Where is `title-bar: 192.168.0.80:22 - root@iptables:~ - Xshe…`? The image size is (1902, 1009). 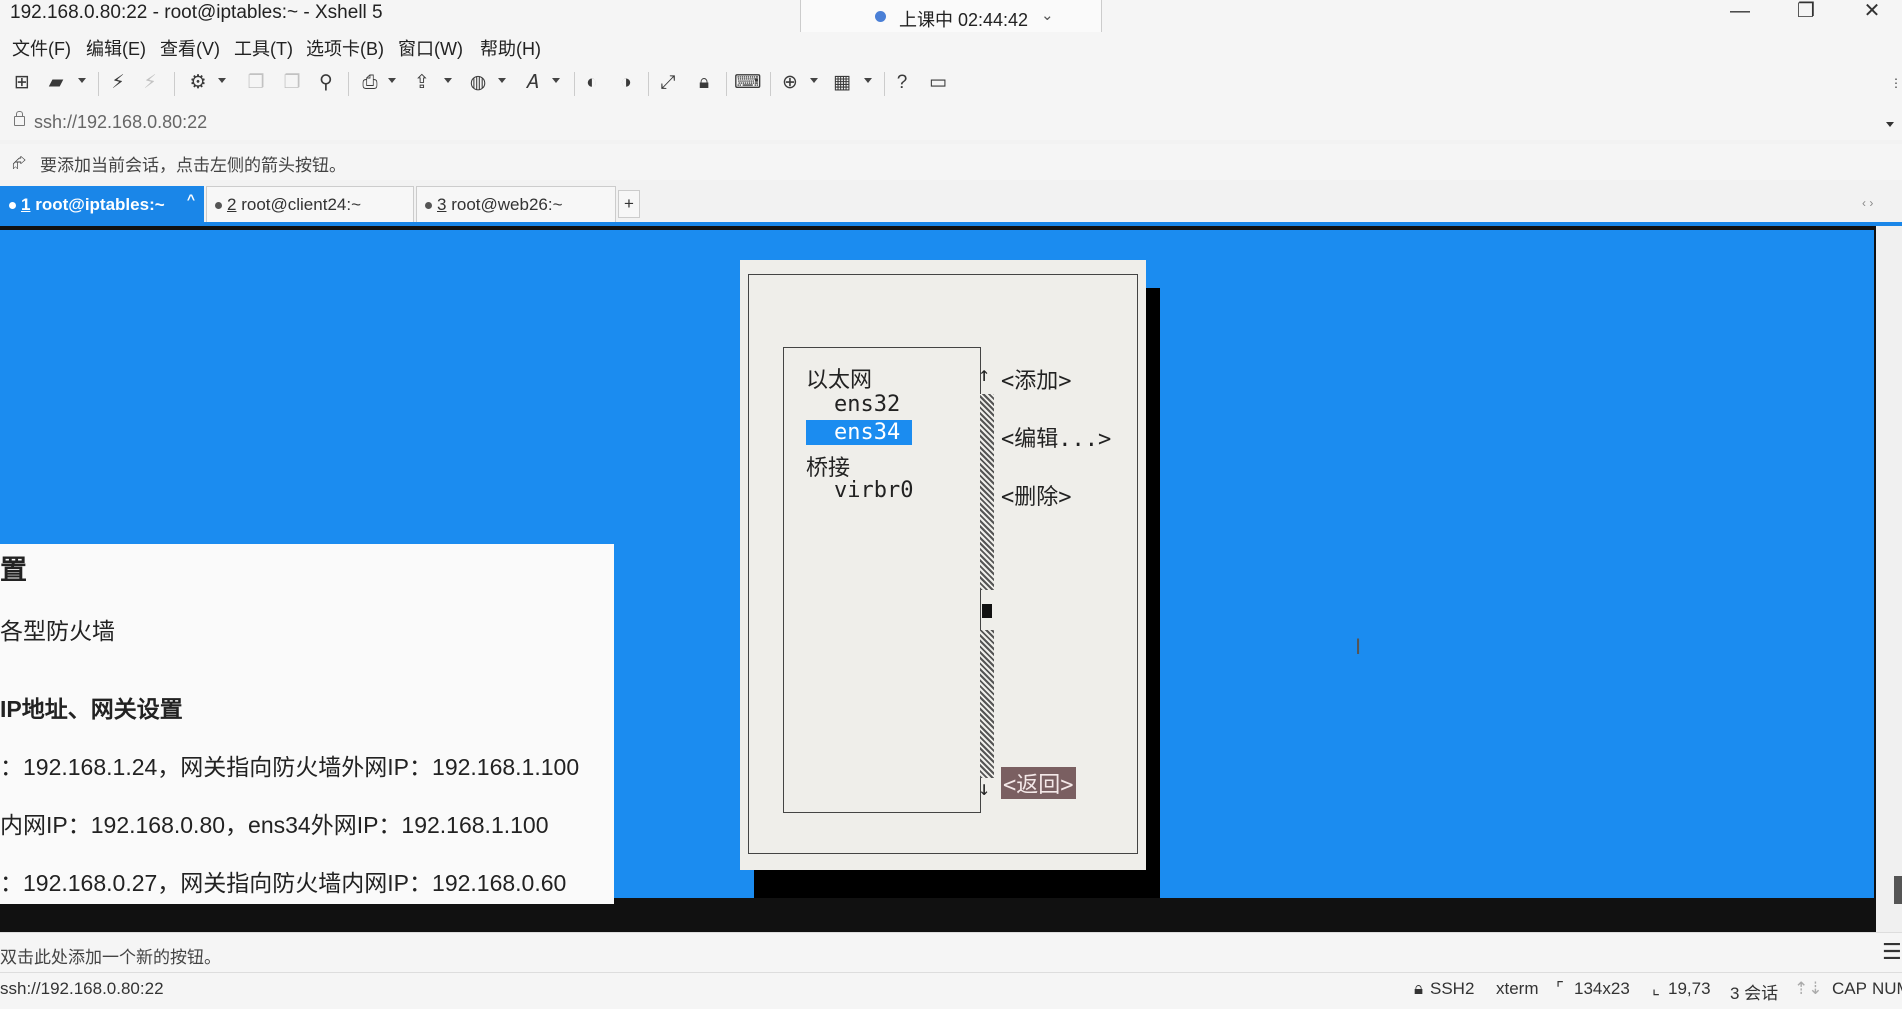 title-bar: 192.168.0.80:22 - root@iptables:~ - Xshe… is located at coordinates (951, 18).